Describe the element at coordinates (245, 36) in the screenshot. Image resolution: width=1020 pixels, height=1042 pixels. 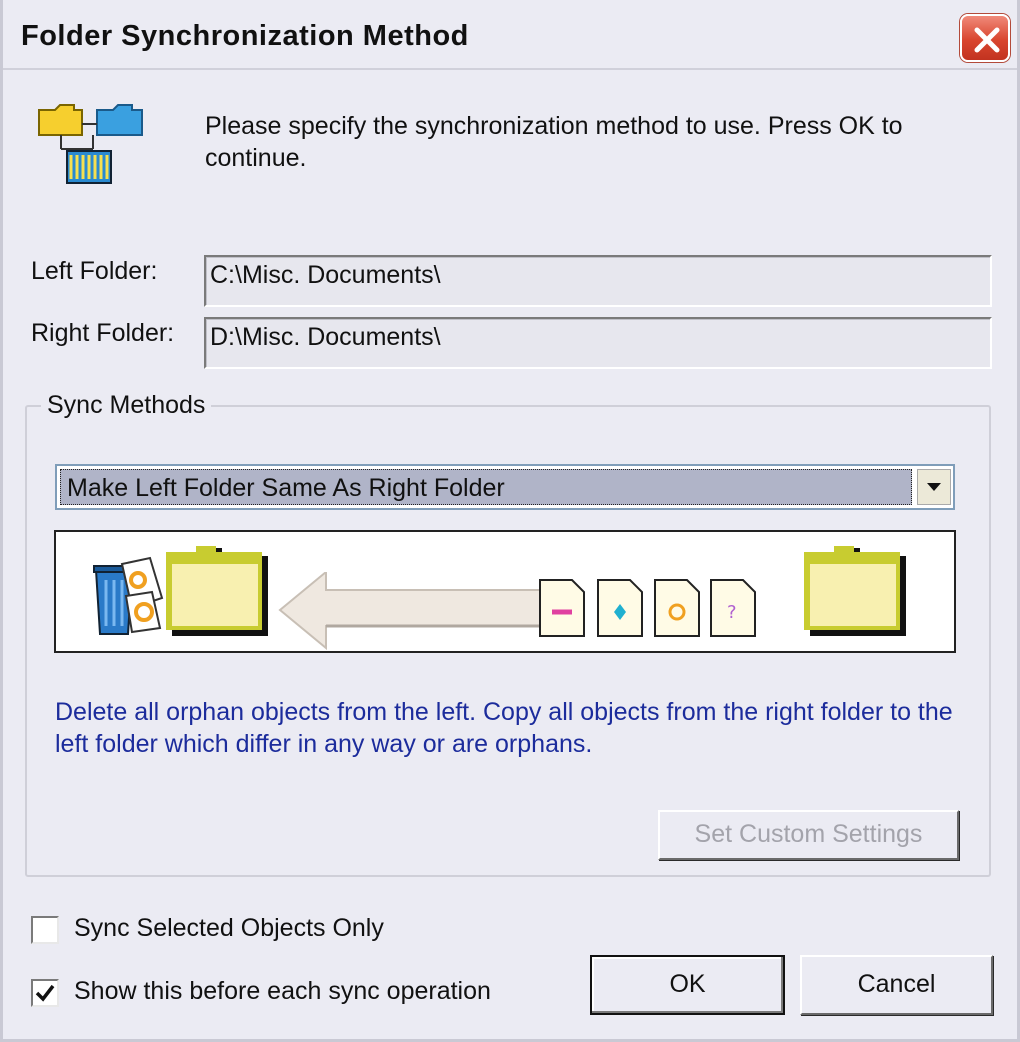
I see `dialog-title: Folder Synchronization Method` at that location.